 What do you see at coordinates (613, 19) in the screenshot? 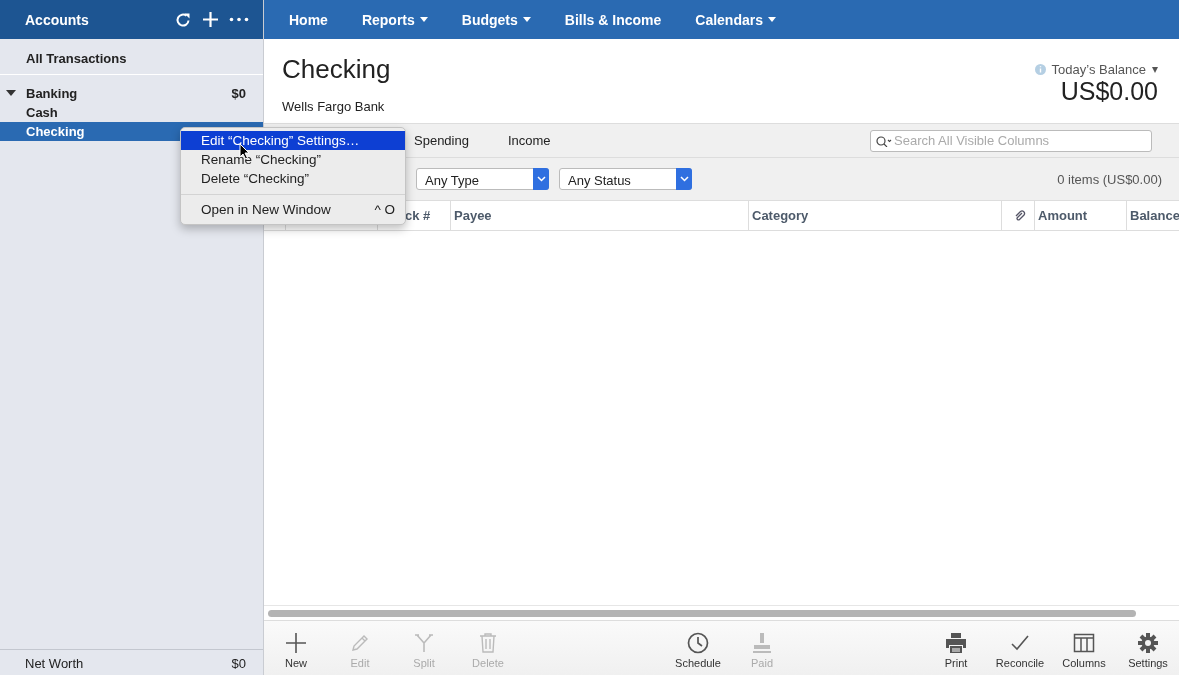
I see `nav-link: Bills & Income` at bounding box center [613, 19].